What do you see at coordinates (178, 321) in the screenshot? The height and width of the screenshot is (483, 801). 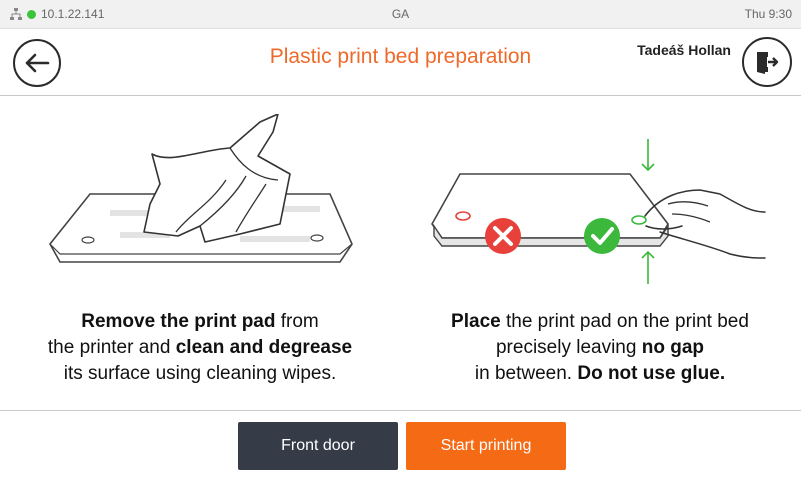 I see `step1-bold: Remove the print pad` at bounding box center [178, 321].